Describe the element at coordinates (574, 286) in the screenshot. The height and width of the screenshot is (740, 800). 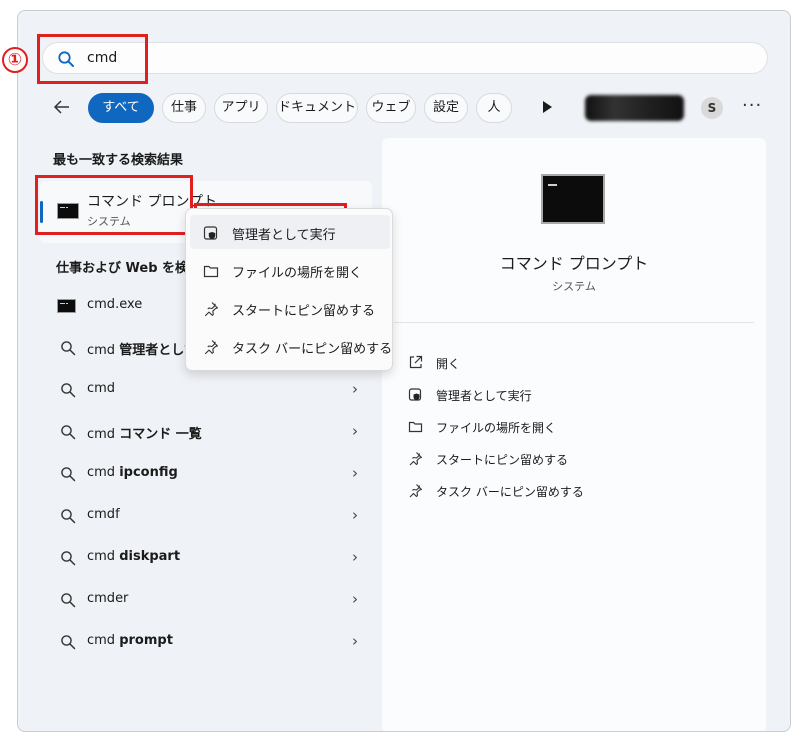
I see `preview-subtitle: システム` at that location.